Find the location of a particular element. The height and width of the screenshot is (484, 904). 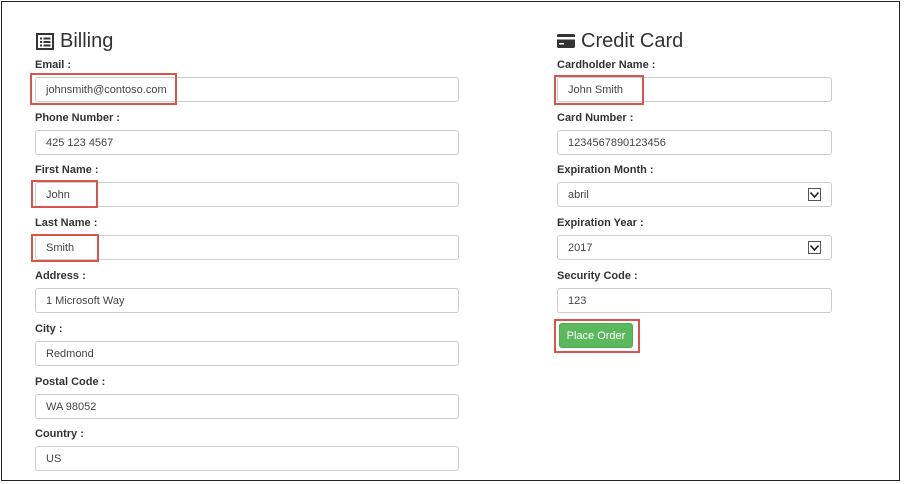

address-label: Address : is located at coordinates (60, 276).